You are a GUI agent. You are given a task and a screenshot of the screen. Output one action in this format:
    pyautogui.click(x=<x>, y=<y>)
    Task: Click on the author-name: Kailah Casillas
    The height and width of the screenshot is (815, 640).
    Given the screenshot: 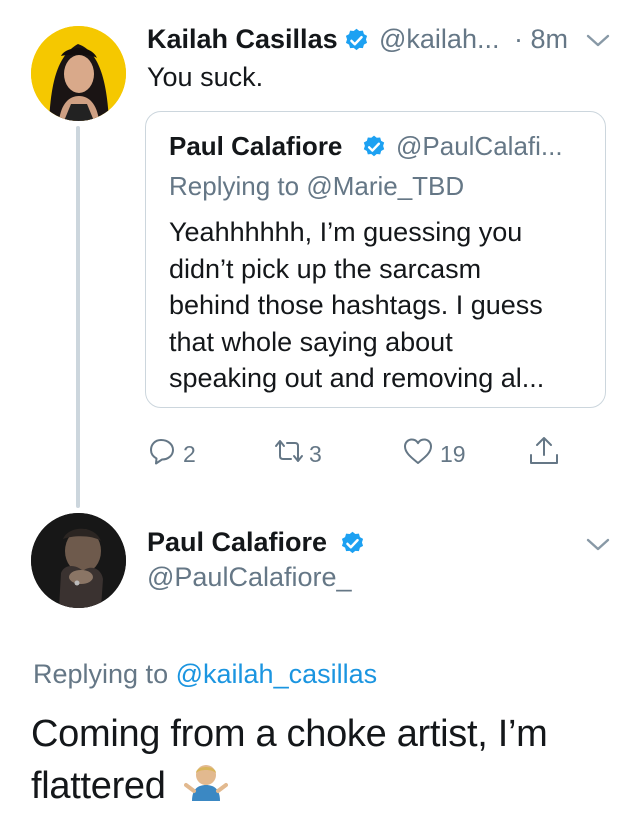 What is the action you would take?
    pyautogui.click(x=242, y=39)
    